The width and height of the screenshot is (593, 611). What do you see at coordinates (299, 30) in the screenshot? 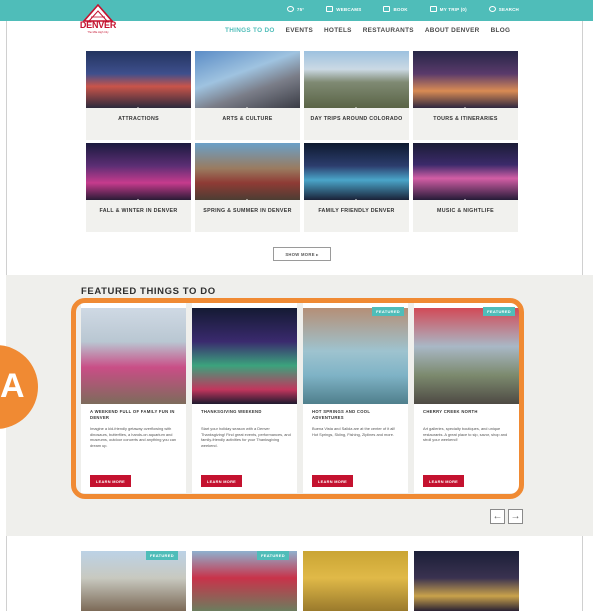
I see `nav-events: EVENTS` at bounding box center [299, 30].